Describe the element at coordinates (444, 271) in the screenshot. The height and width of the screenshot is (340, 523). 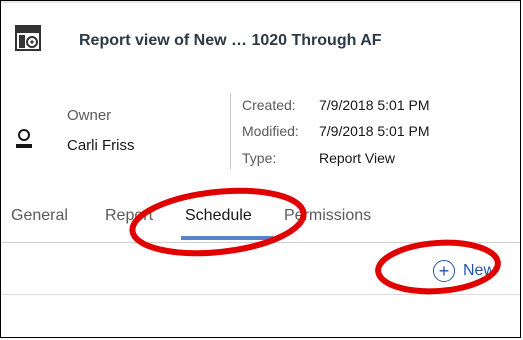
I see `add-circle-icon: +` at that location.